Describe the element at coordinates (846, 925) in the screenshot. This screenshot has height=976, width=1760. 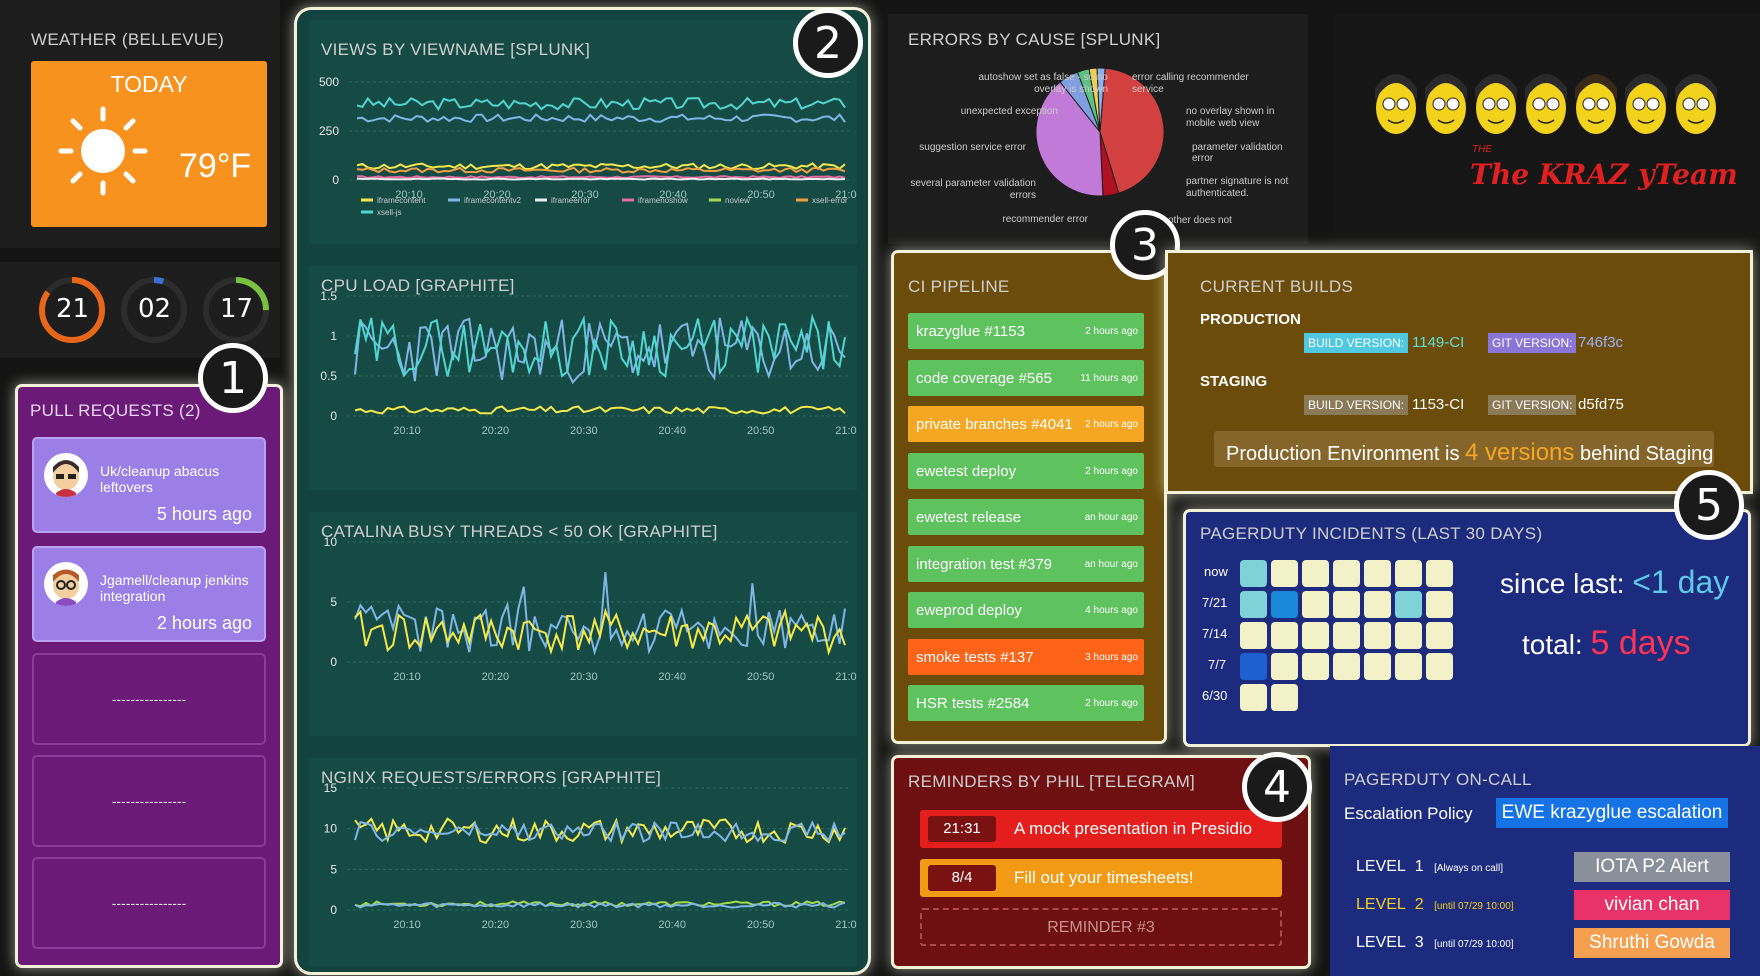
I see `x-tick-label: 21:00` at that location.